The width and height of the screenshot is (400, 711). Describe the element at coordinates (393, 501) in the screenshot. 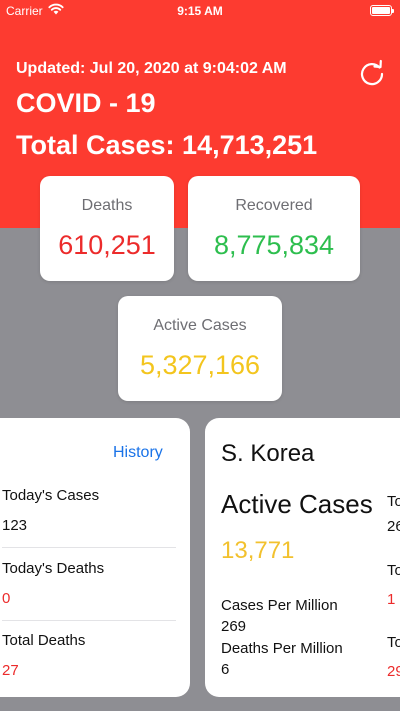

I see `peek-label-1: To` at that location.